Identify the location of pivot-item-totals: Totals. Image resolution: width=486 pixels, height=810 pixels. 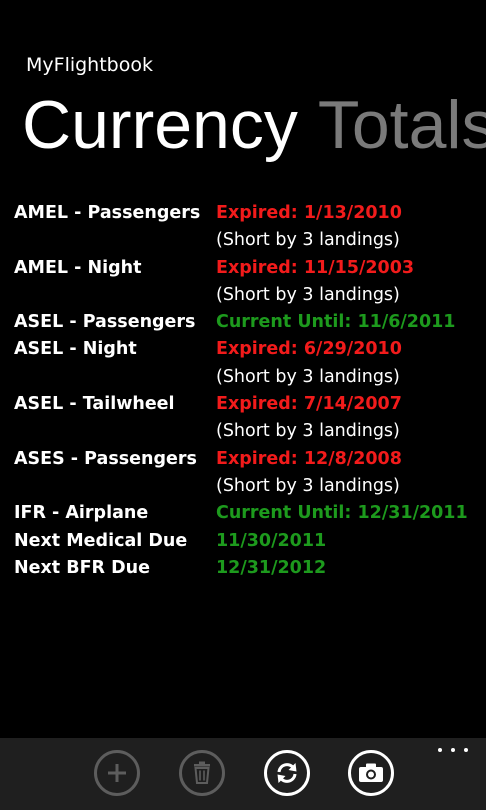
(402, 125).